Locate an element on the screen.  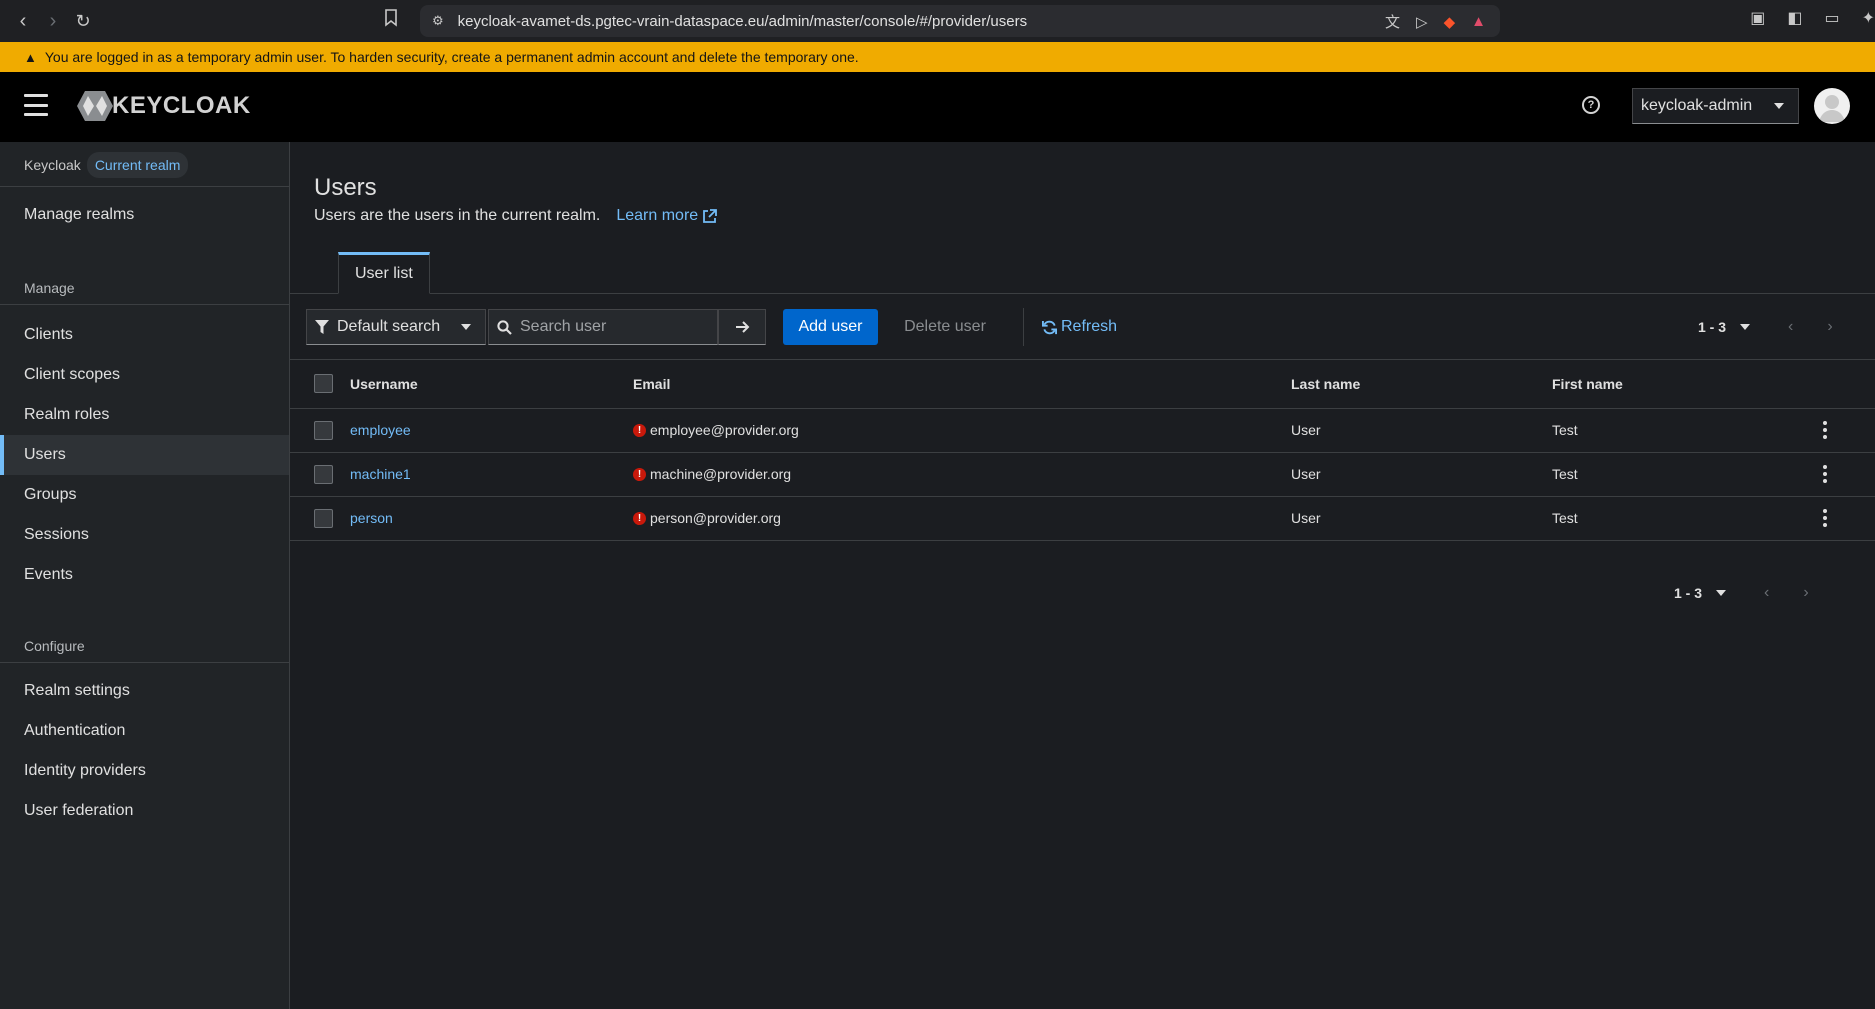
email-text: person@provider.org is located at coordinates (715, 518).